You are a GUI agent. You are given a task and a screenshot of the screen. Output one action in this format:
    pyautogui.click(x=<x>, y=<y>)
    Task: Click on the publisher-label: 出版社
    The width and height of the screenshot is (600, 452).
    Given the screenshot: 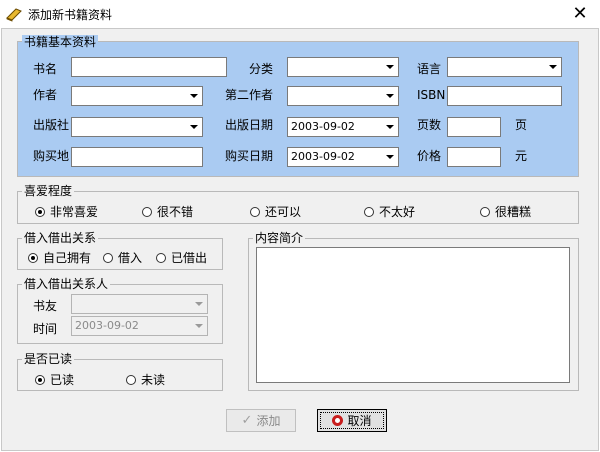 What is the action you would take?
    pyautogui.click(x=51, y=125)
    